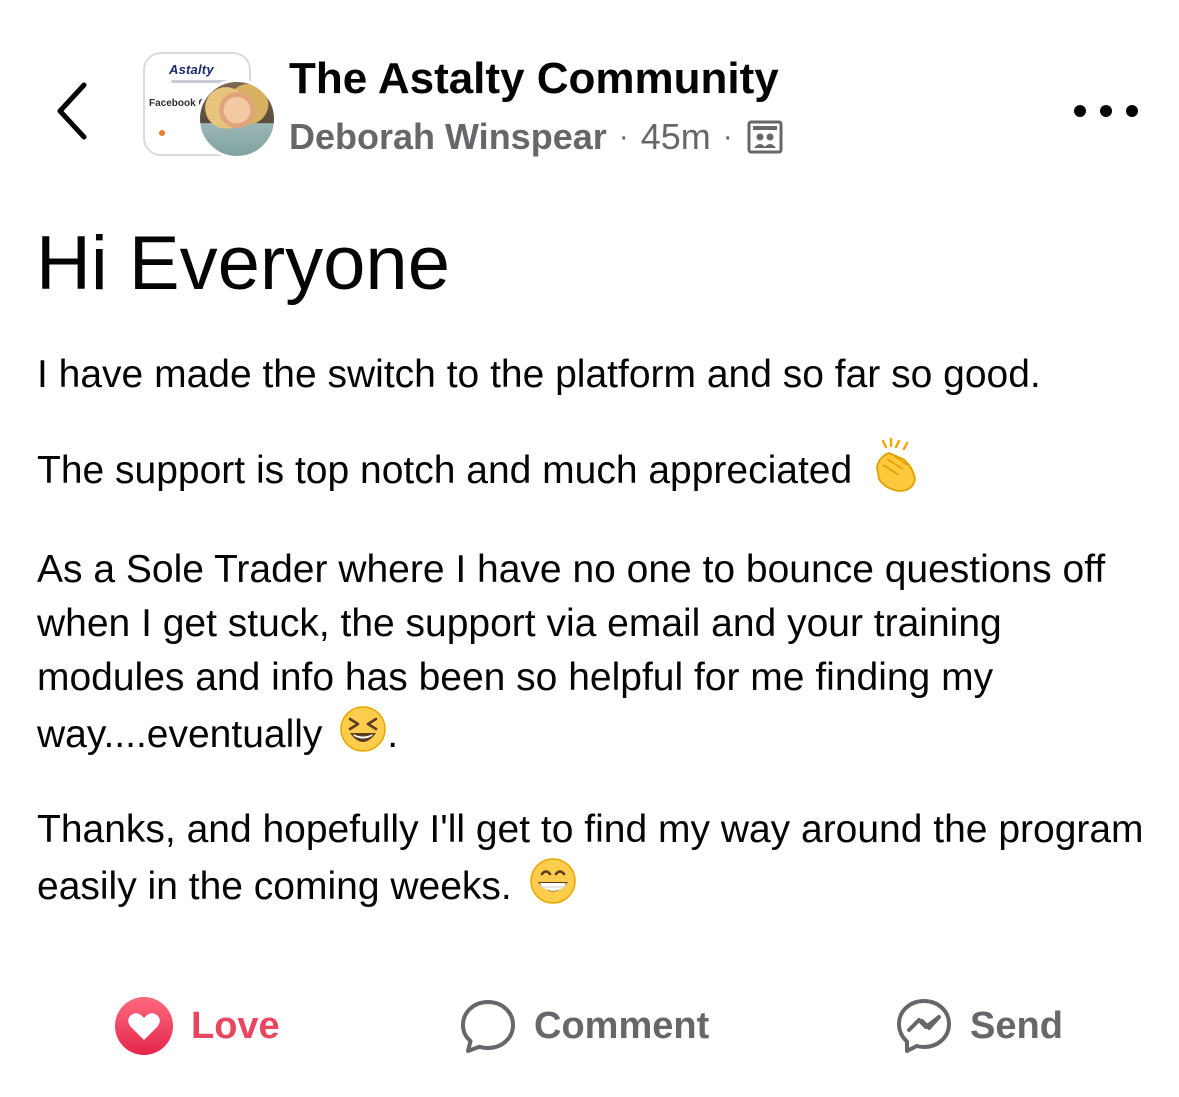 The image size is (1179, 1097). Describe the element at coordinates (243, 263) in the screenshot. I see `post-title: Hi Everyone` at that location.